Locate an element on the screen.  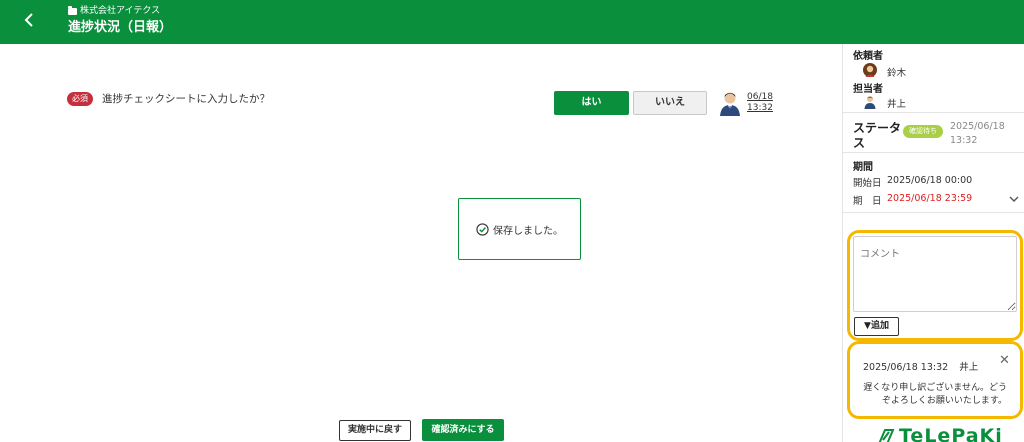
page-title: 進捗状況（日報） is located at coordinates (120, 27).